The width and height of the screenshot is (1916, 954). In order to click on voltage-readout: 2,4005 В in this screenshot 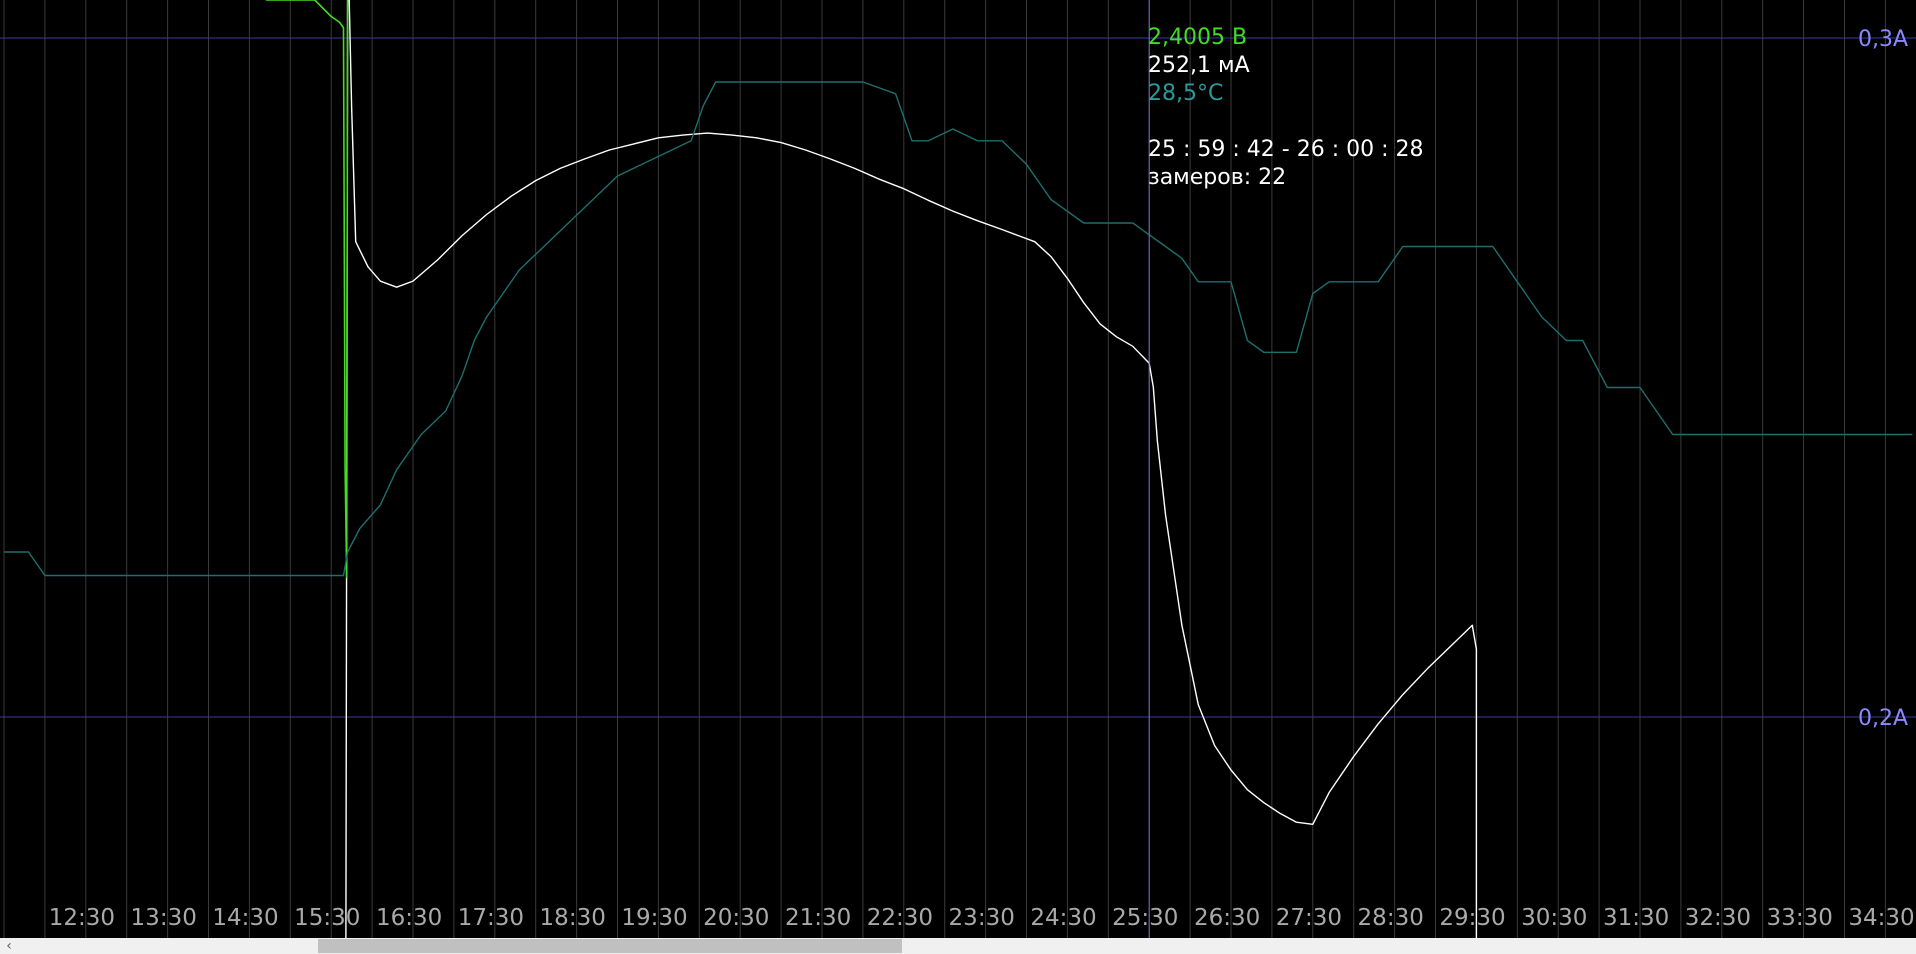, I will do `click(1198, 37)`.